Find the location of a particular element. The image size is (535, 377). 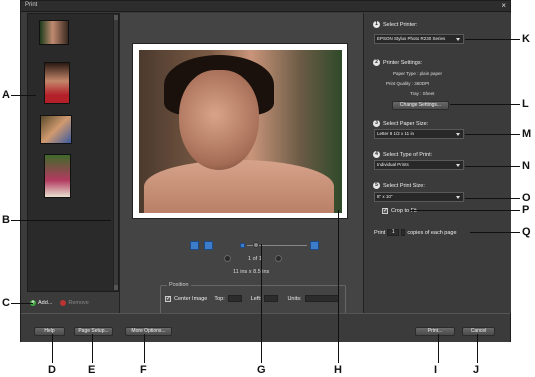

top-field is located at coordinates (234, 298).